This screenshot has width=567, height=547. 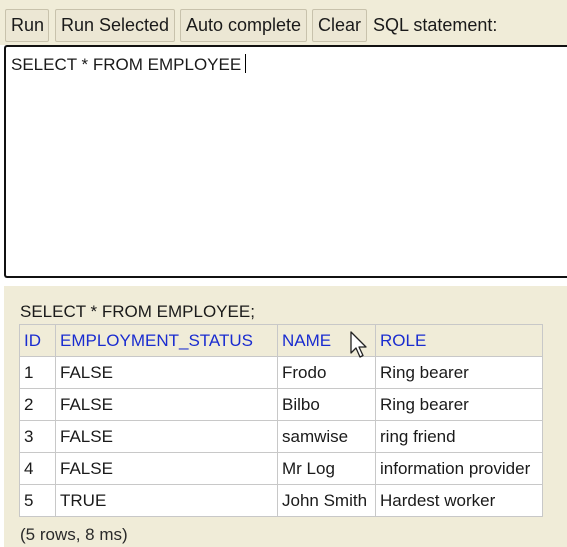 I want to click on row-count-summary: (5 rows, 8 ms), so click(x=74, y=534).